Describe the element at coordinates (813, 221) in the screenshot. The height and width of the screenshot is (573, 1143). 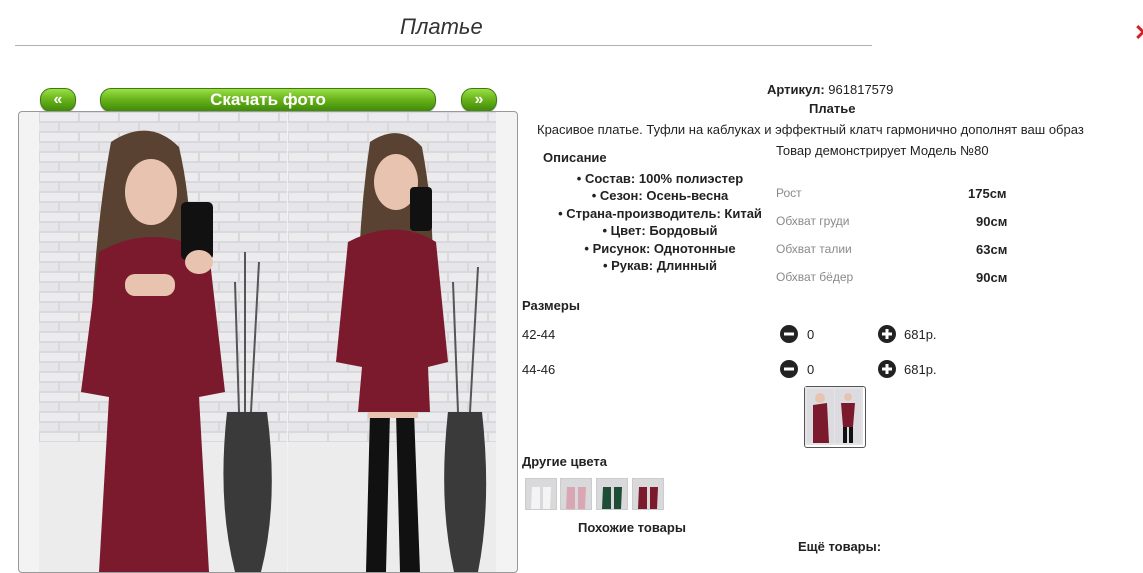
I see `measurement-label: Обхват груди` at that location.